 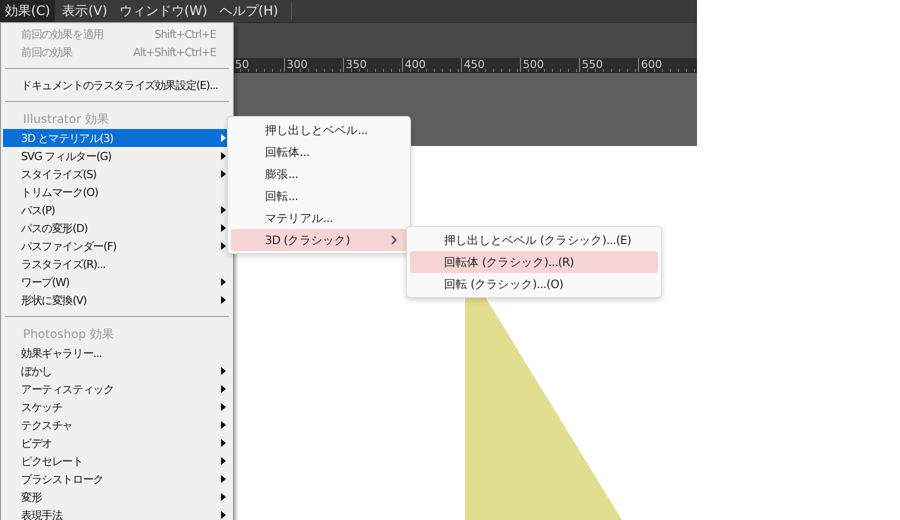 I want to click on menu-bar-item: ウィンドウ(W), so click(x=163, y=11).